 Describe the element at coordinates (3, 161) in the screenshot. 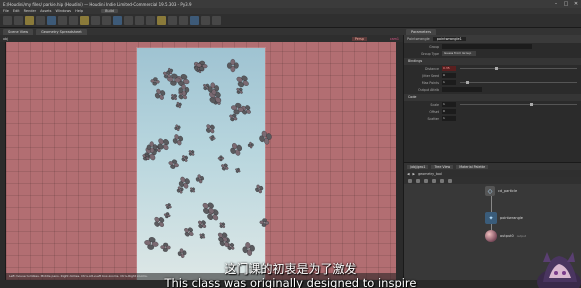

I see `viewport-left-toolbar` at that location.